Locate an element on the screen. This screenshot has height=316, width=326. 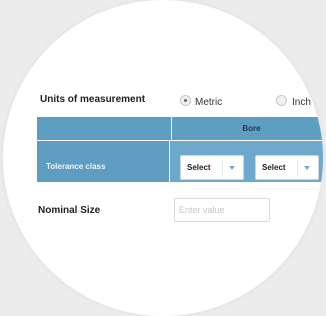
tolerance-select-2-value: Select is located at coordinates (274, 167).